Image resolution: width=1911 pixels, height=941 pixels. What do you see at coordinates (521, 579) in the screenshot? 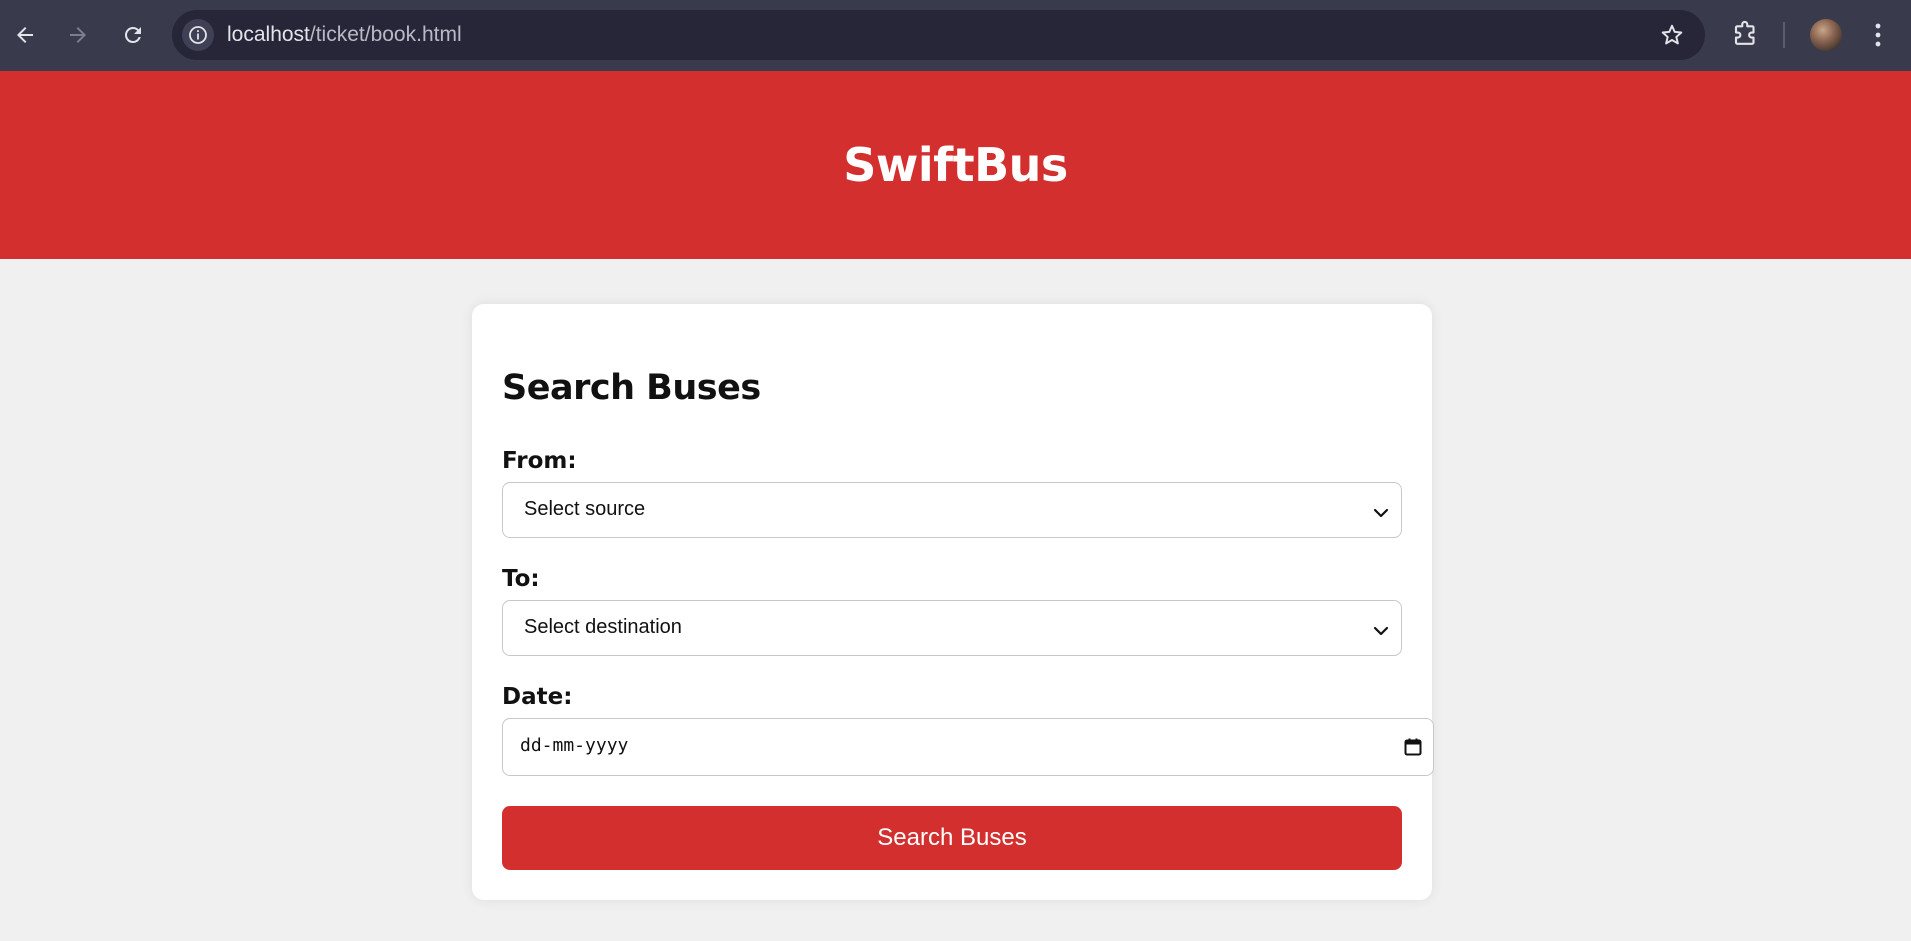
I see `to-label: To:` at bounding box center [521, 579].